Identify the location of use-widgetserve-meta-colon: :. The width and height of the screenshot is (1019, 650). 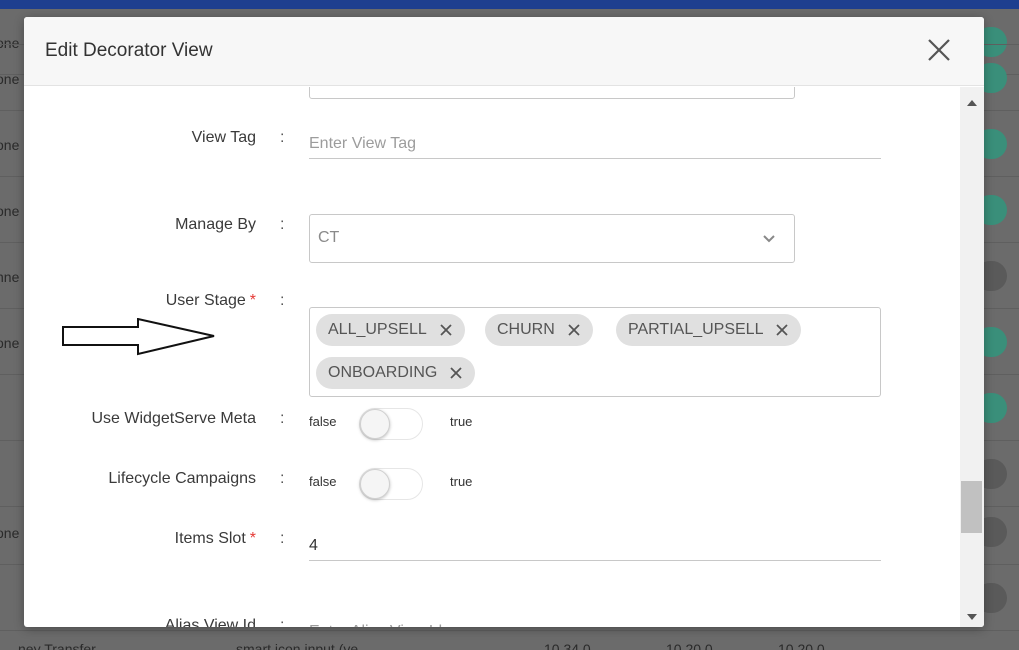
(282, 418).